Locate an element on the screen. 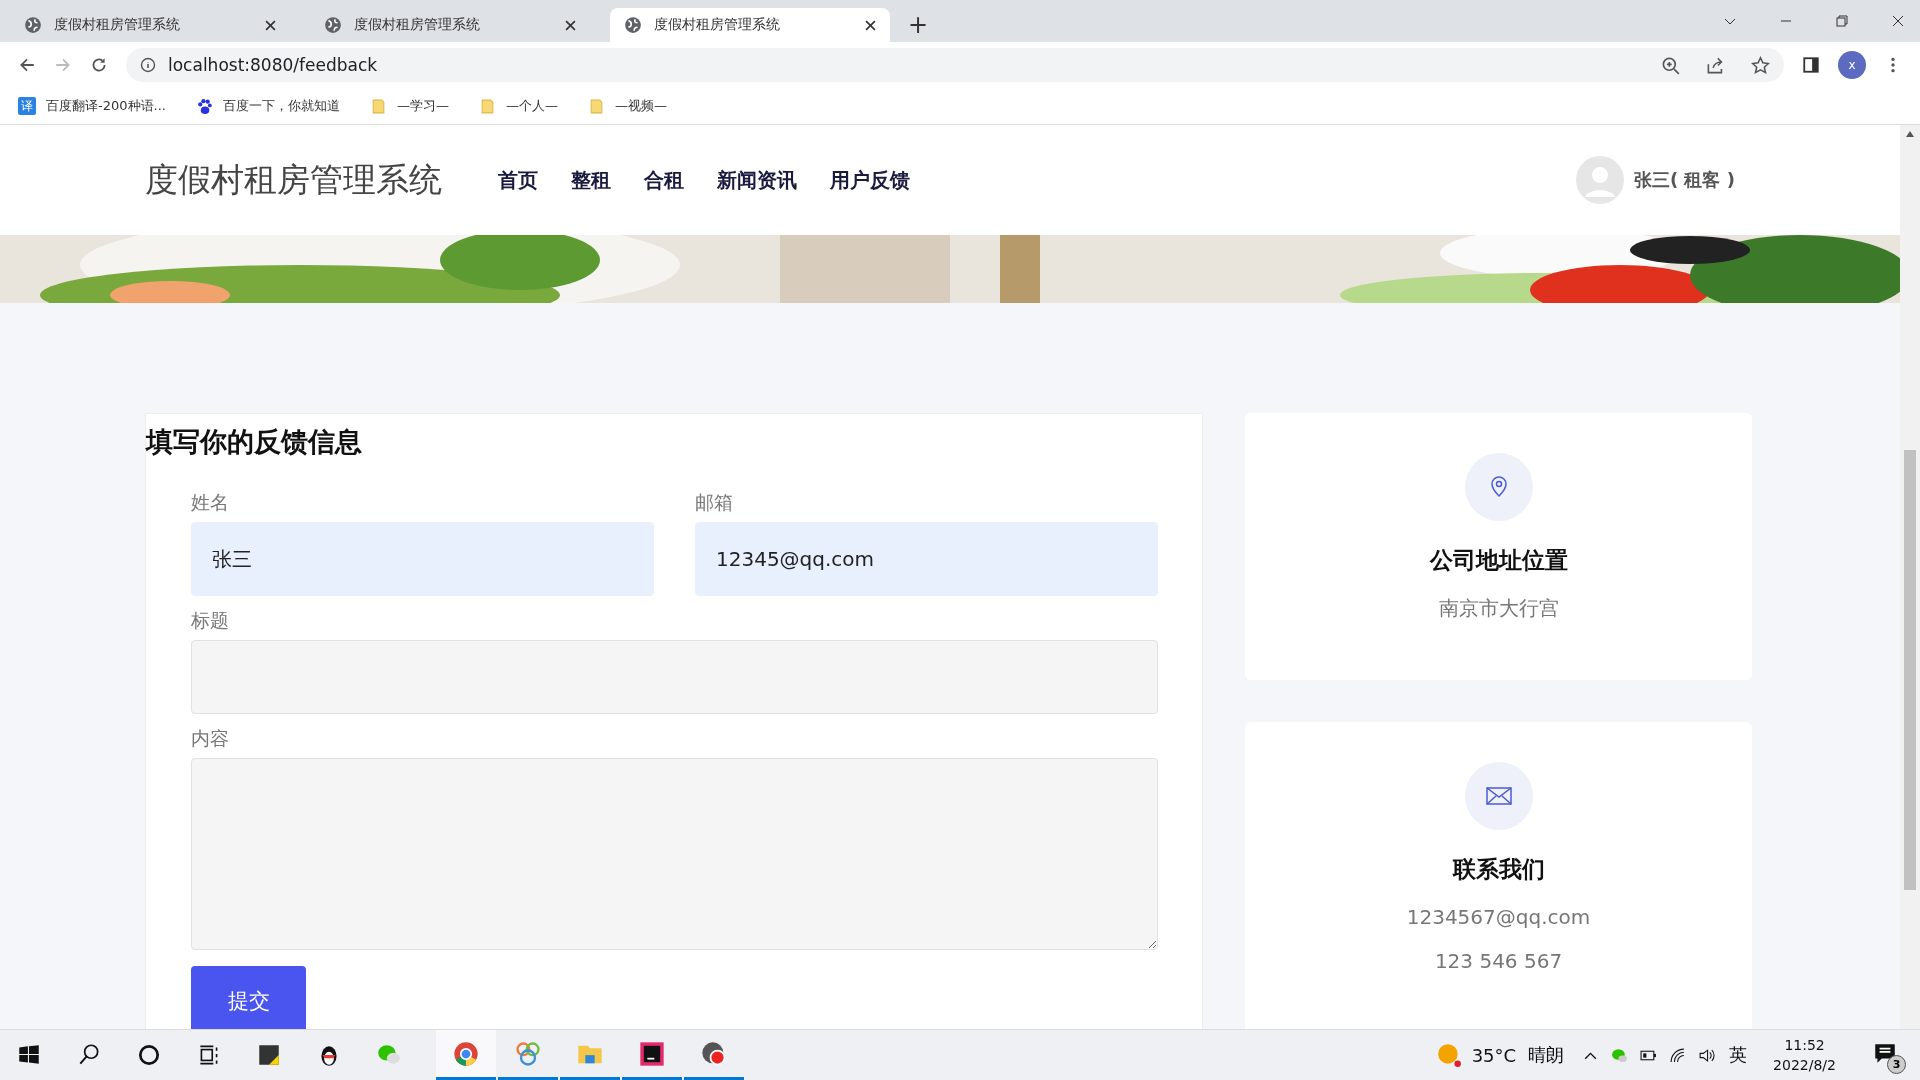  chrome-taskbar-button is located at coordinates (466, 1055).